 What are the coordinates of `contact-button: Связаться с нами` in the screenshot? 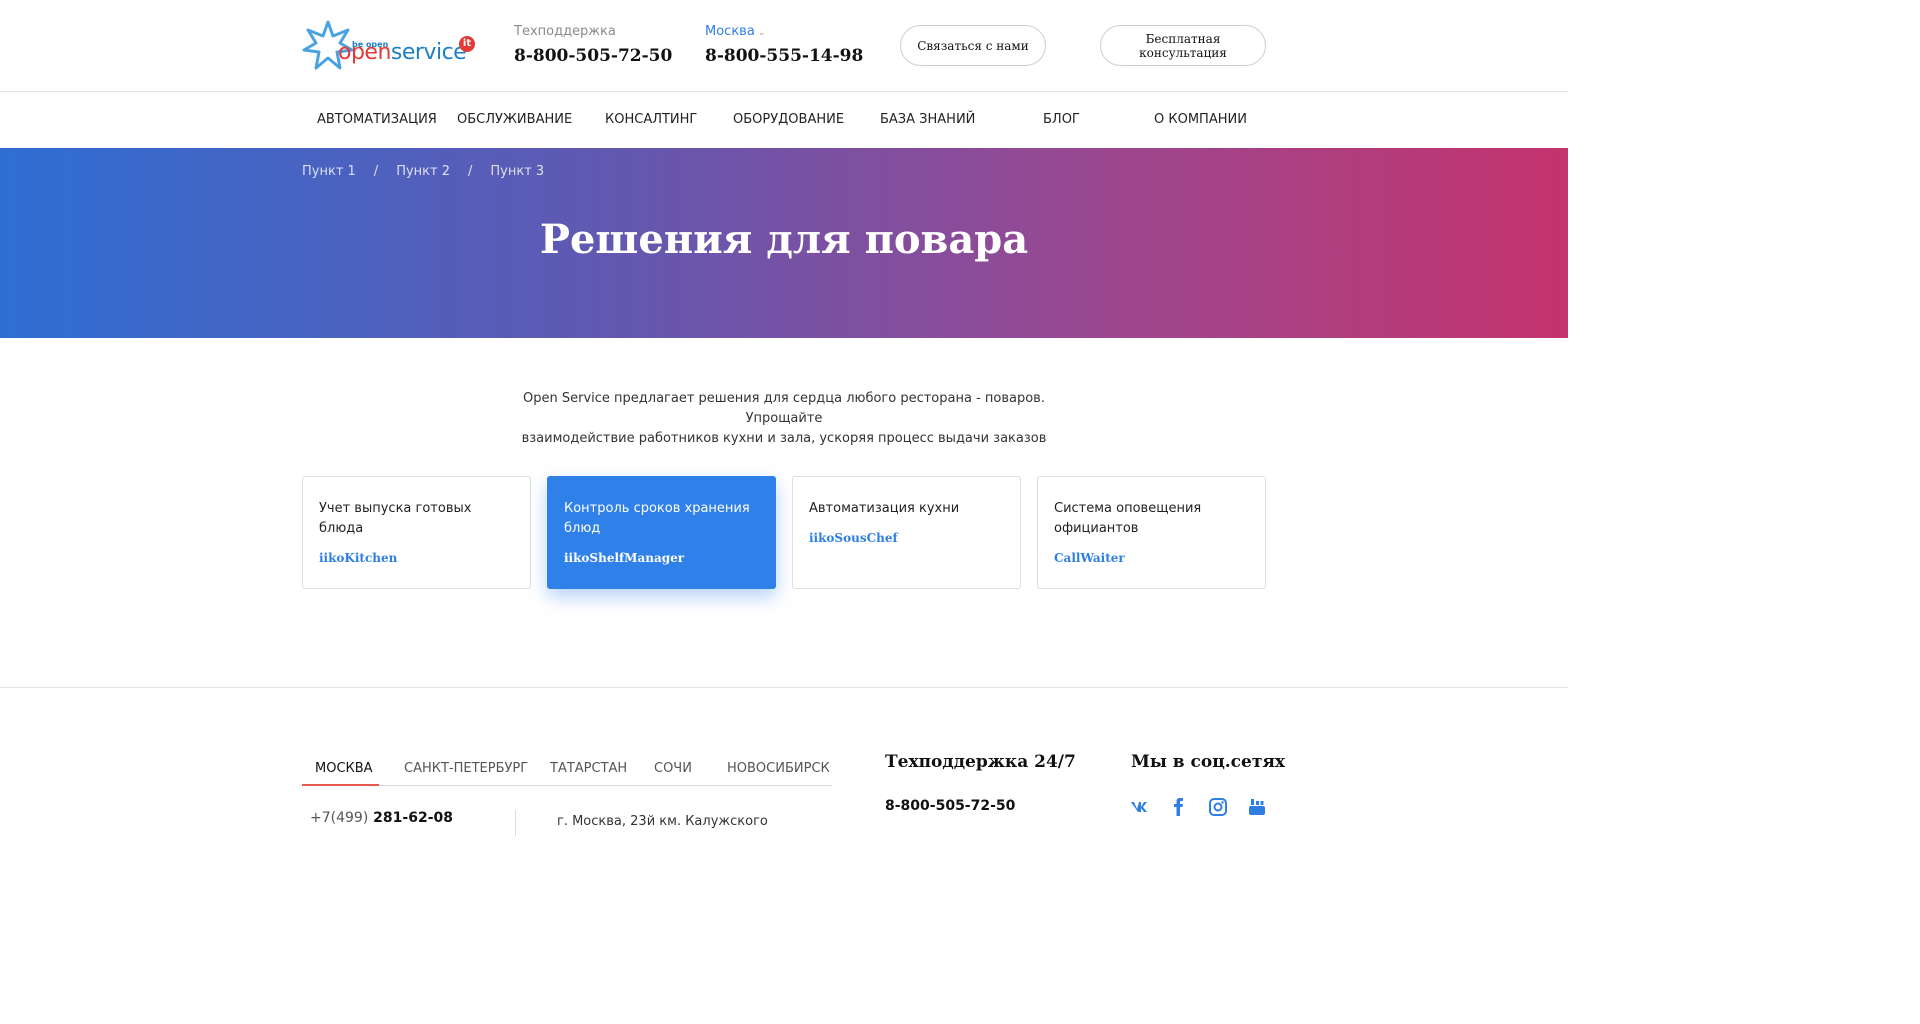 It's located at (973, 45).